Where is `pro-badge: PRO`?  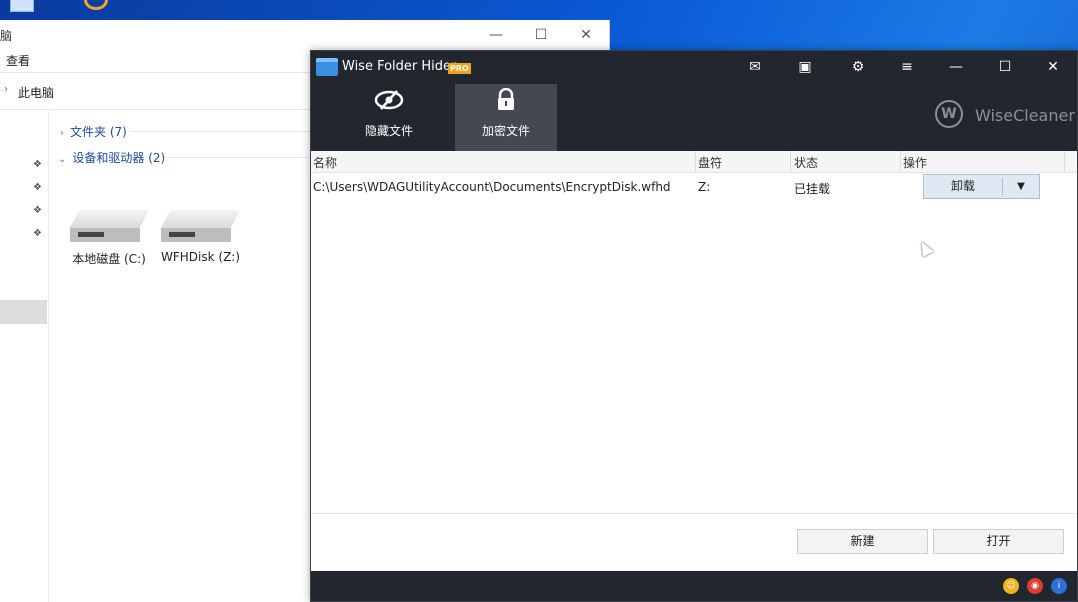 pro-badge: PRO is located at coordinates (459, 68).